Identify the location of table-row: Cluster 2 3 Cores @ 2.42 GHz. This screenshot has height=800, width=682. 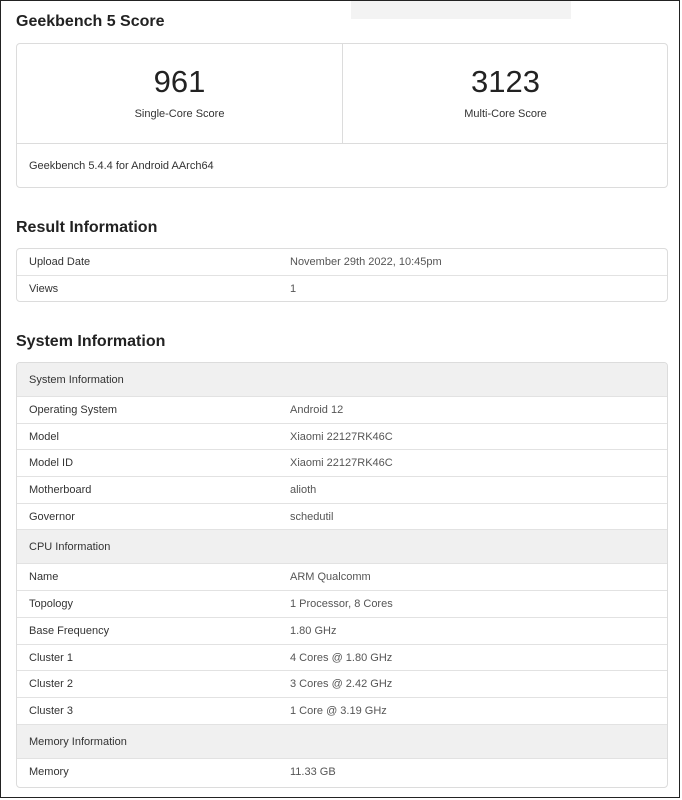
(342, 684).